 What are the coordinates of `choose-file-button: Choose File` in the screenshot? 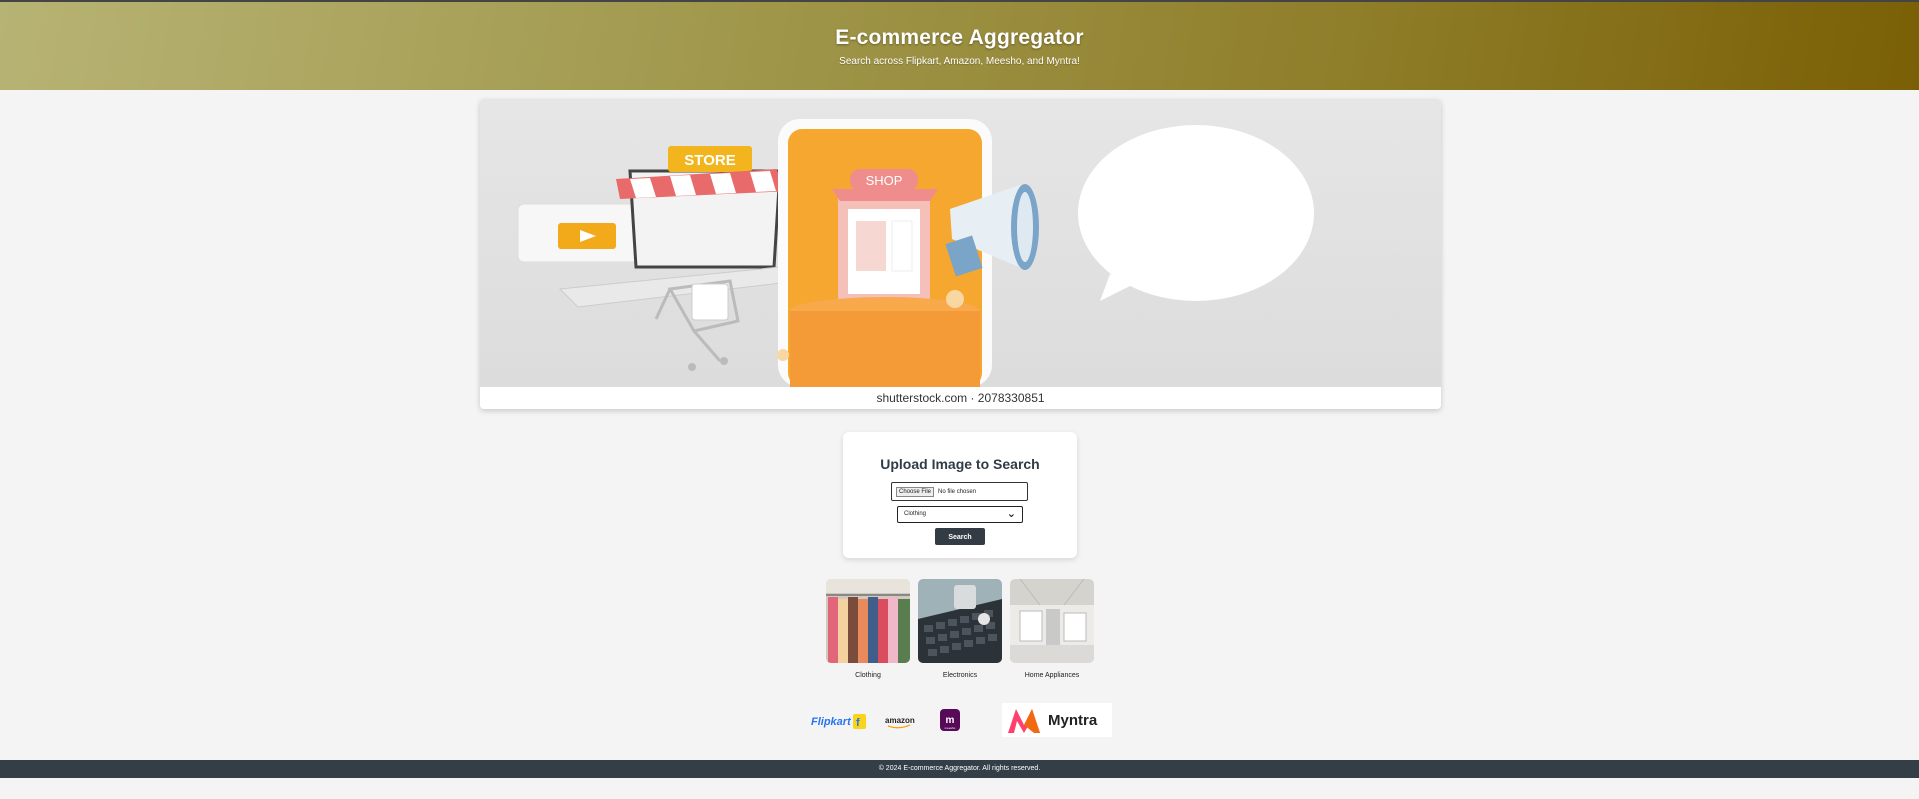 It's located at (915, 491).